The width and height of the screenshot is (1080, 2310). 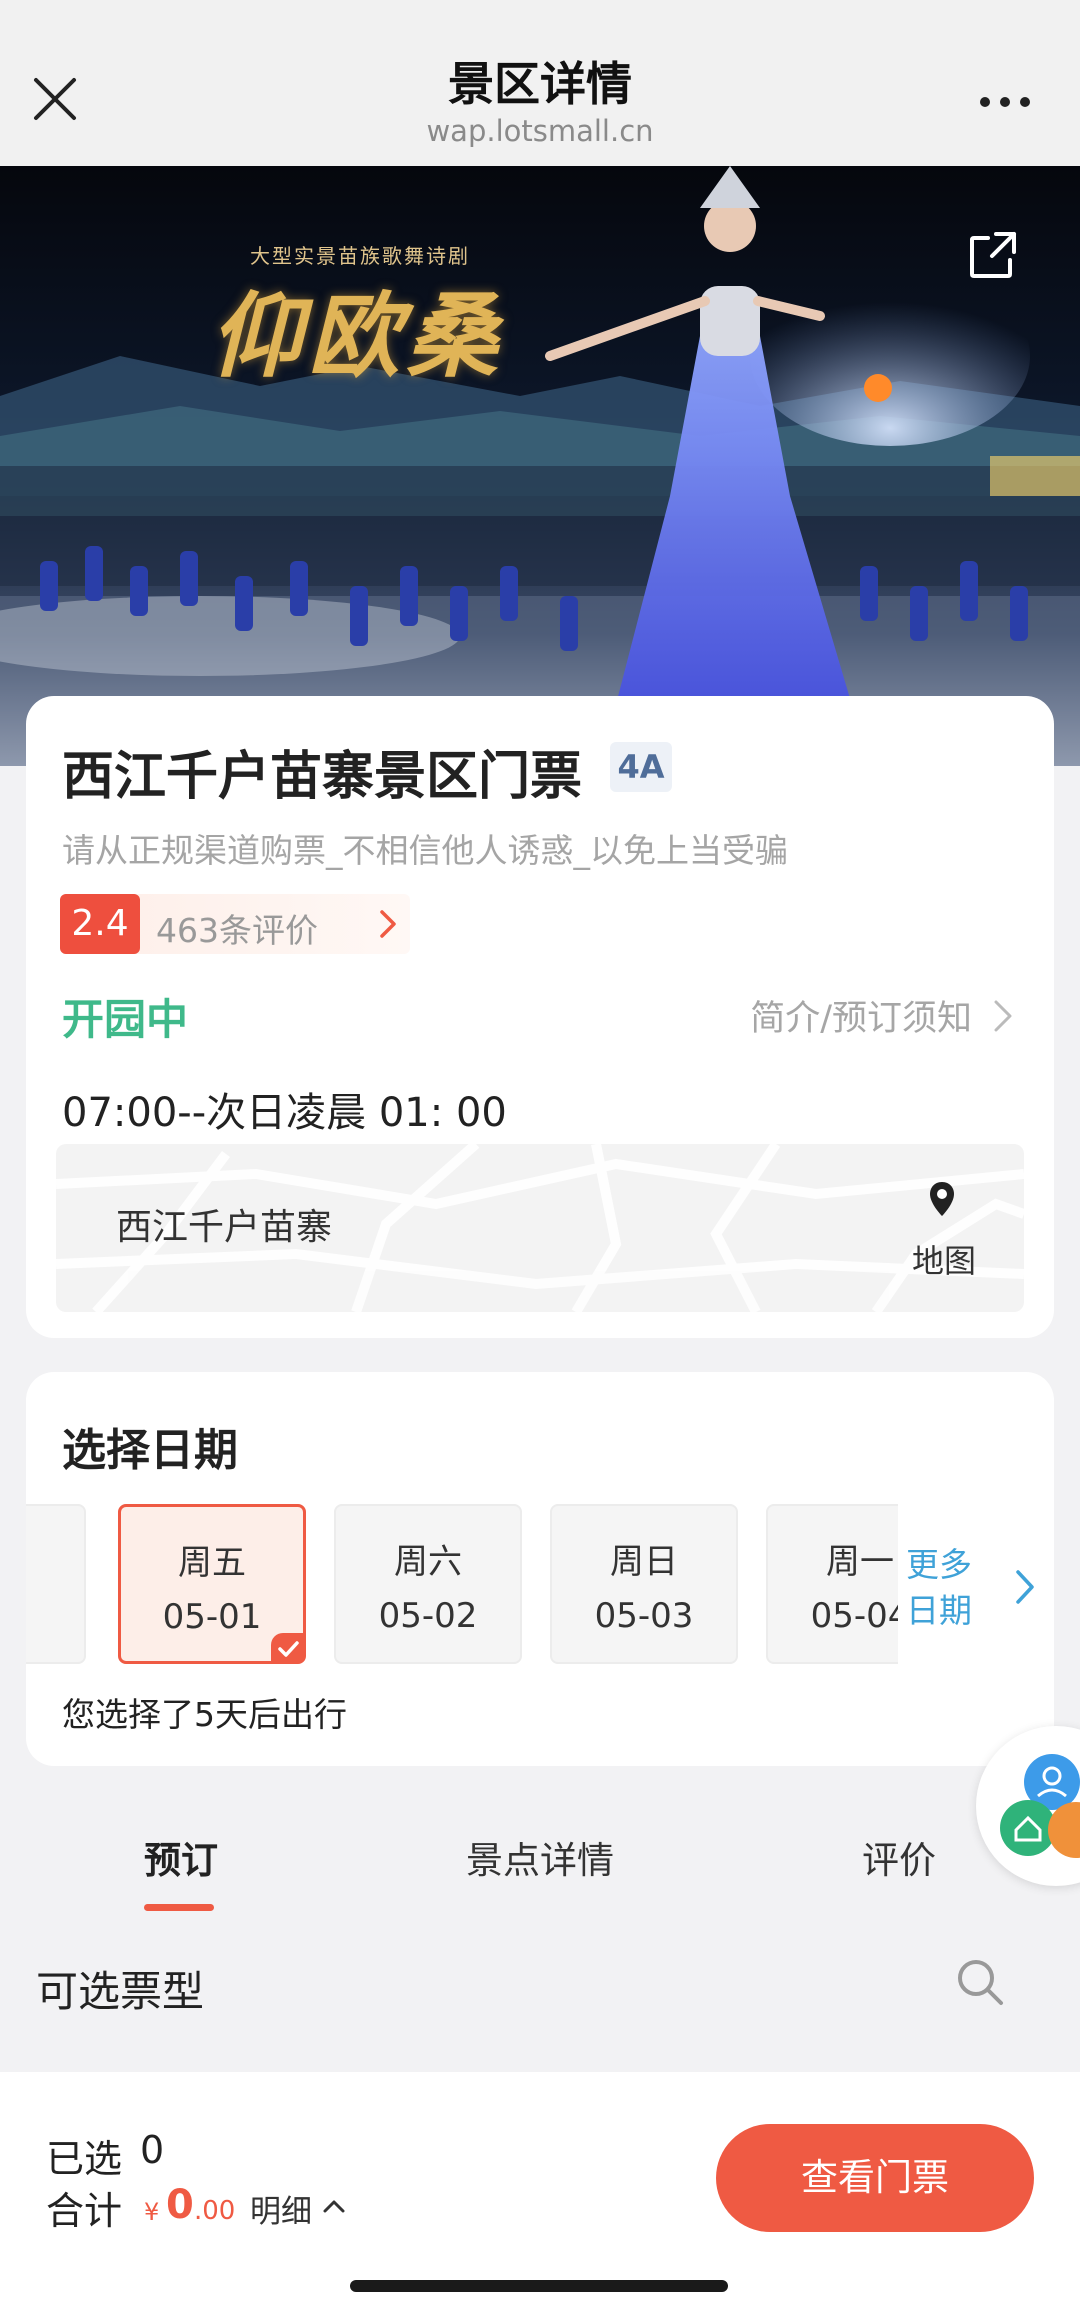 What do you see at coordinates (540, 1228) in the screenshot?
I see `map-preview: 西江千户苗寨 地图` at bounding box center [540, 1228].